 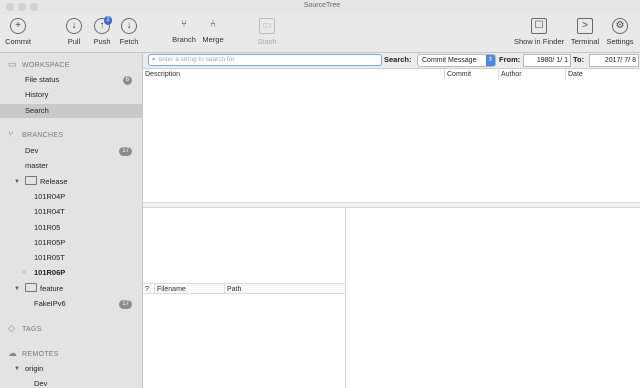 I want to click on terminal-button: > Terminal, so click(x=585, y=32).